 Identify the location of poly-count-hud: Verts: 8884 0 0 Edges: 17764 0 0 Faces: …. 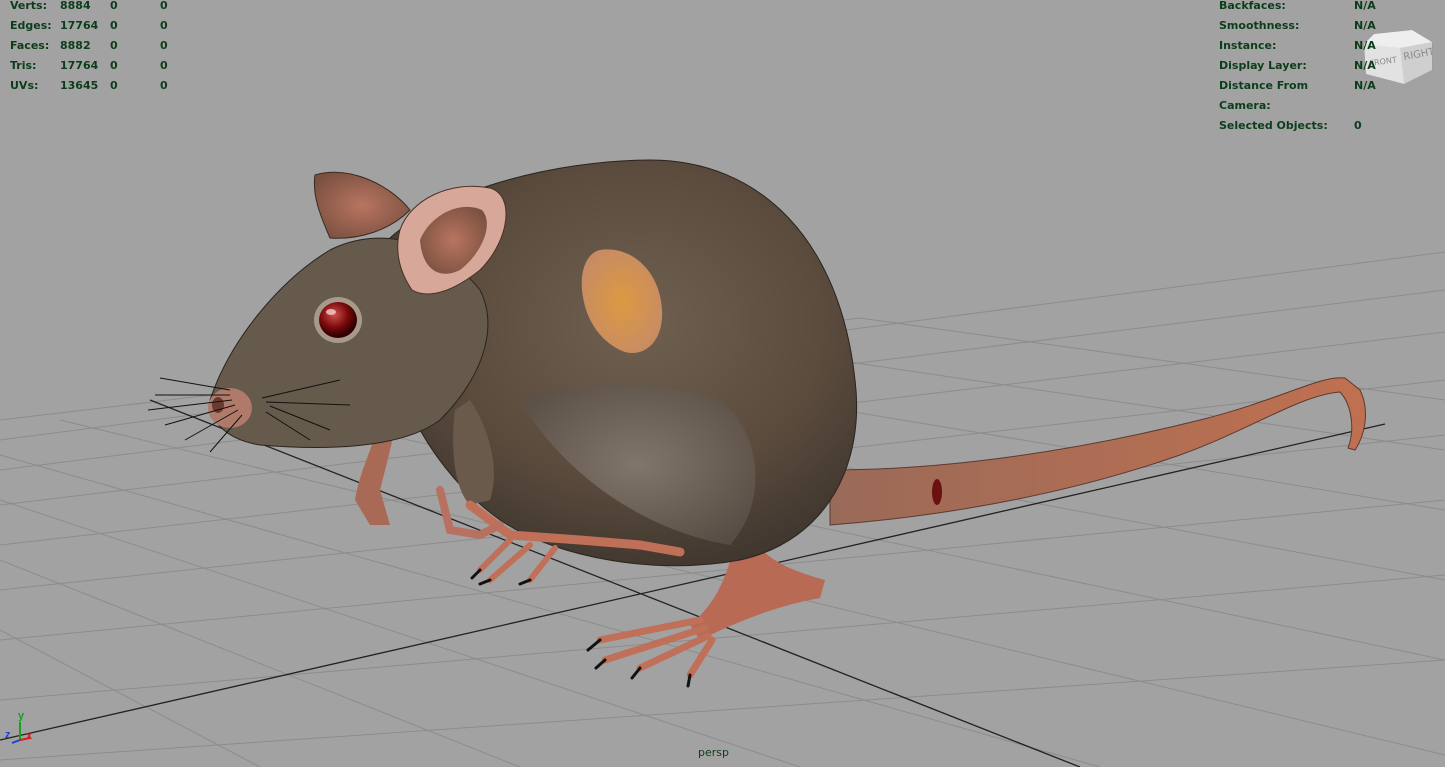
(89, 48).